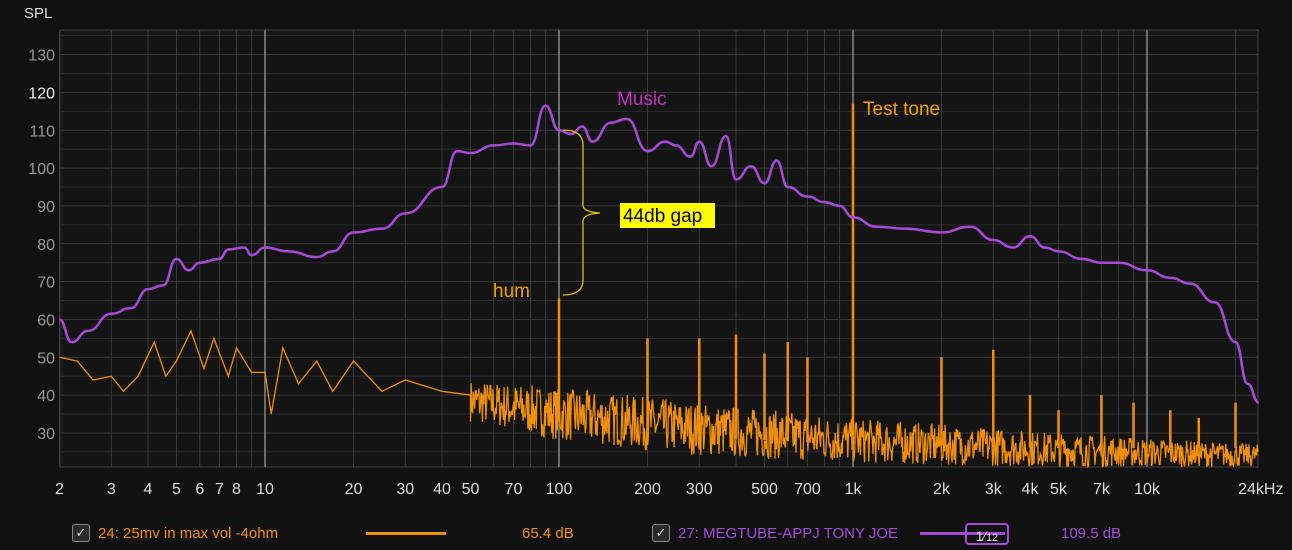  Describe the element at coordinates (323, 533) in the screenshot. I see `legend-item-orange: ✓ 24: 25mv in max vol -4ohm 65.4 dB` at that location.